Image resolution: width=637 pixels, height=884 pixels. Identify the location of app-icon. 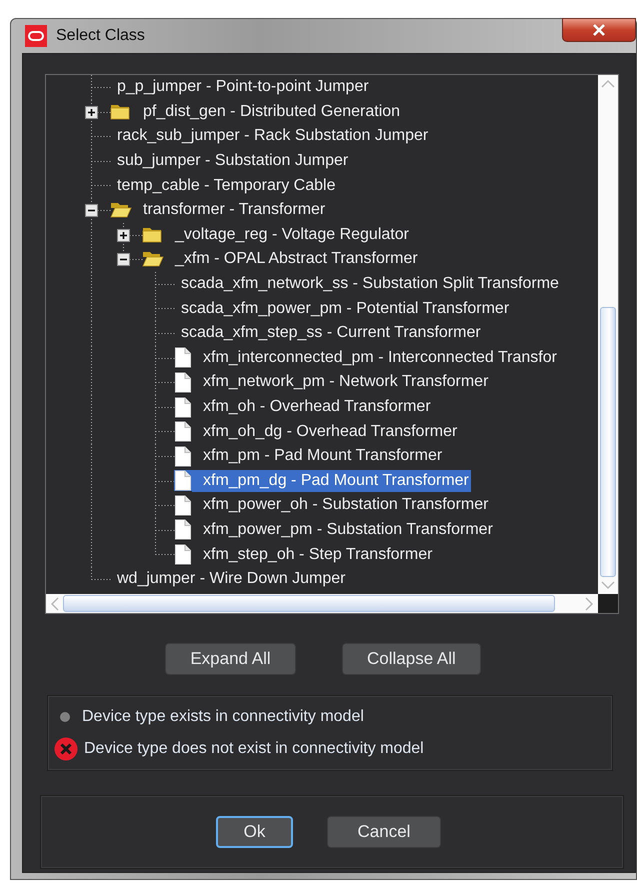
(36, 36).